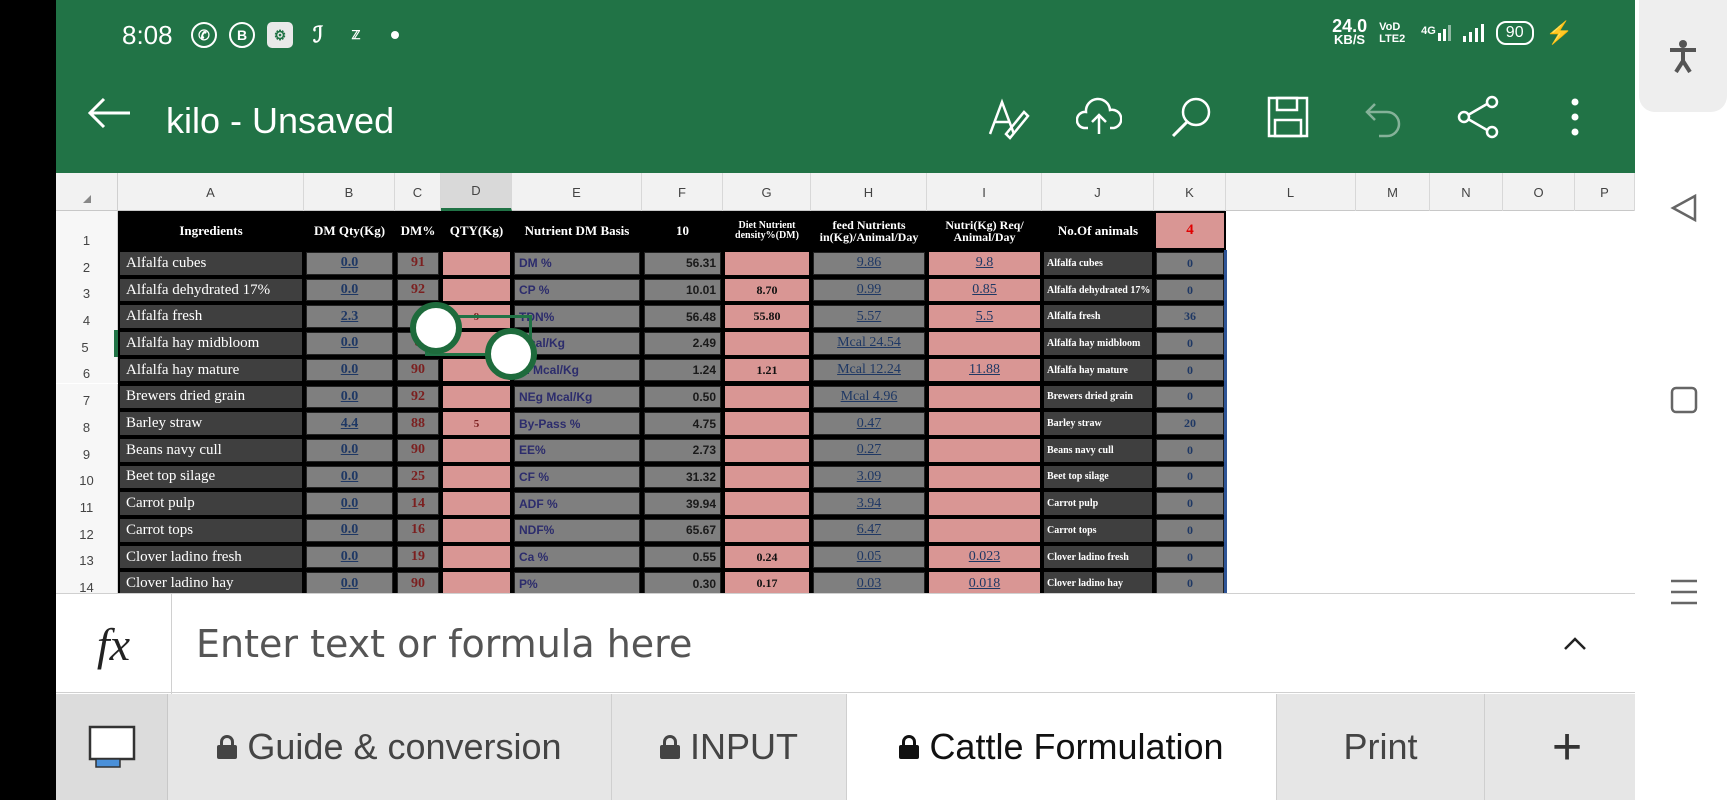 The image size is (1733, 800). What do you see at coordinates (767, 370) in the screenshot?
I see `cell-g6: 1.21` at bounding box center [767, 370].